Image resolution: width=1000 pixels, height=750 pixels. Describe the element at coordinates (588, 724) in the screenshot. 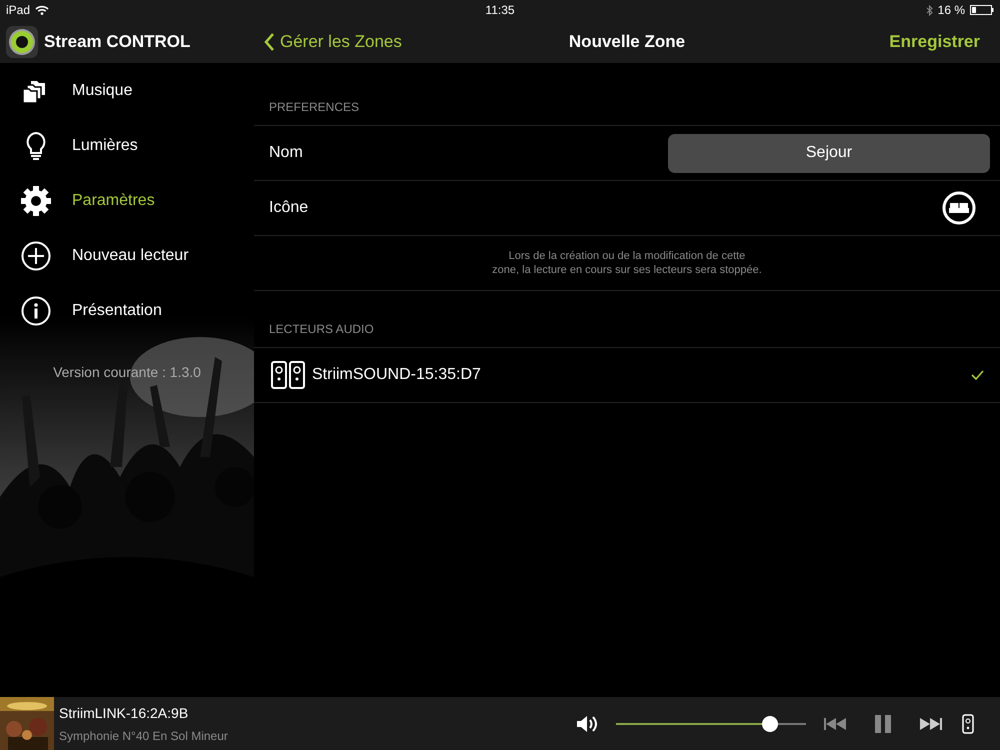

I see `volume-icon` at that location.